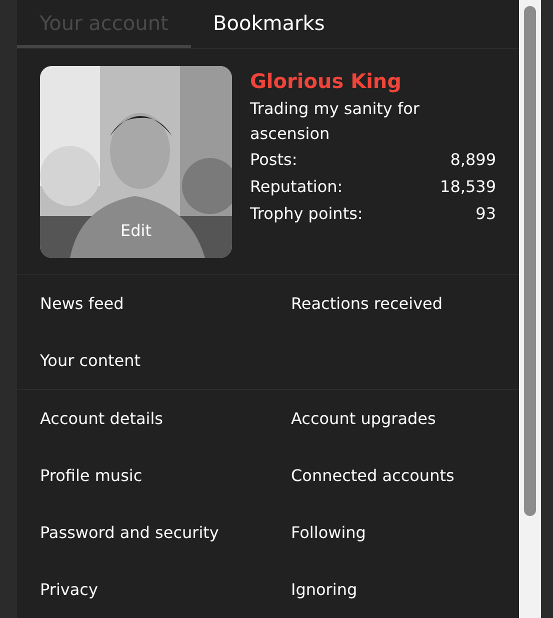 This screenshot has height=618, width=553. What do you see at coordinates (388, 589) in the screenshot?
I see `menu-link: Ignoring` at bounding box center [388, 589].